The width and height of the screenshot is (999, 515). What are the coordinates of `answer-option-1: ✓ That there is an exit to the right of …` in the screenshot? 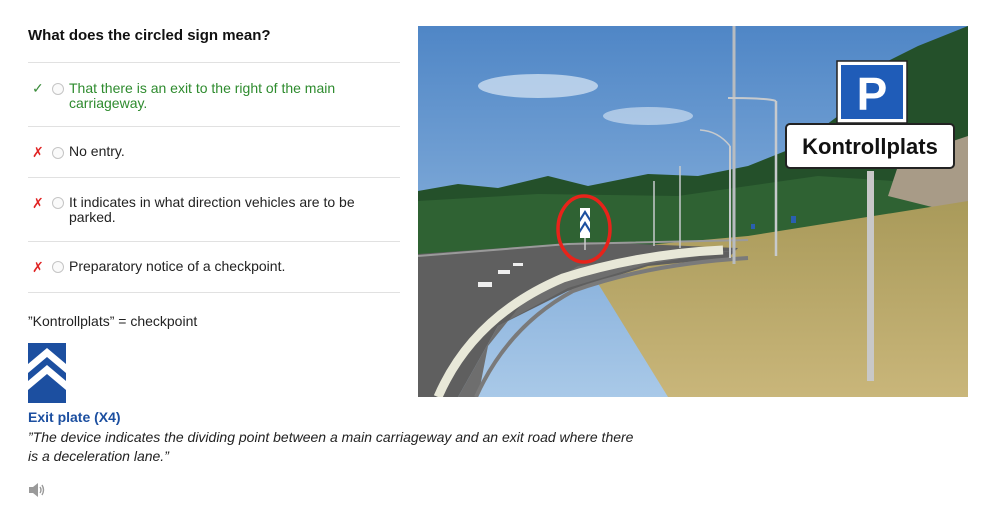 It's located at (214, 94).